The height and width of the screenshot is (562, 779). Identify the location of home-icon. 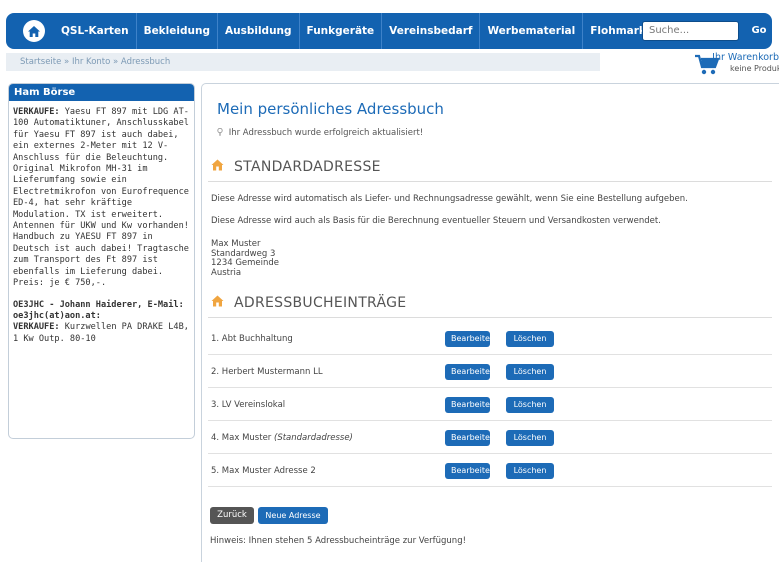
(34, 31).